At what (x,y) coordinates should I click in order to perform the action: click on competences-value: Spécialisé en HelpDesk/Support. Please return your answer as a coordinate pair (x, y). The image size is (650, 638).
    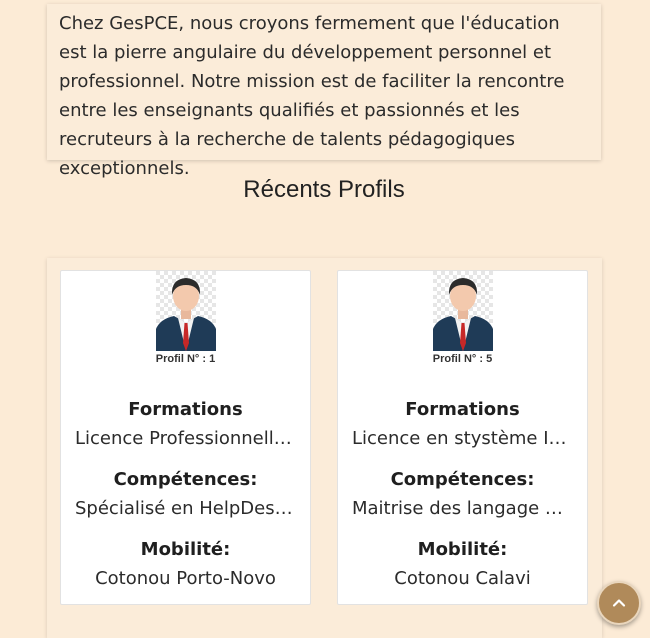
    Looking at the image, I should click on (185, 508).